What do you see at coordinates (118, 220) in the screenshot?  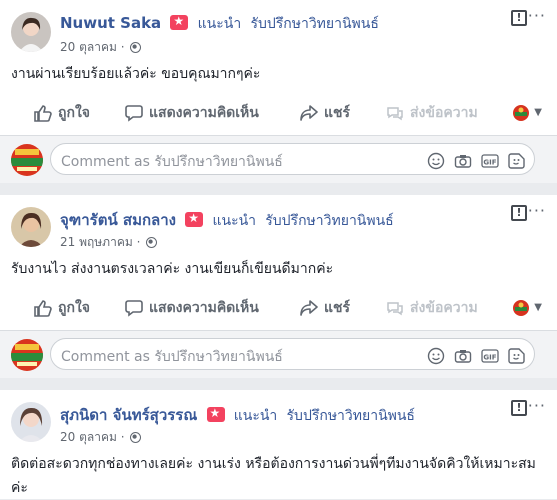 I see `author-name-text: จุฑารัตน์ สมกลาง` at bounding box center [118, 220].